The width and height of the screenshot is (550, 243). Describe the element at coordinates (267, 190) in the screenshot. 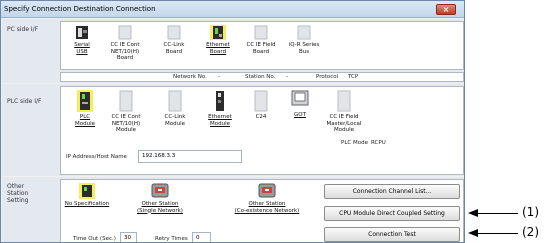

I see `co-existence-network-icon` at that location.